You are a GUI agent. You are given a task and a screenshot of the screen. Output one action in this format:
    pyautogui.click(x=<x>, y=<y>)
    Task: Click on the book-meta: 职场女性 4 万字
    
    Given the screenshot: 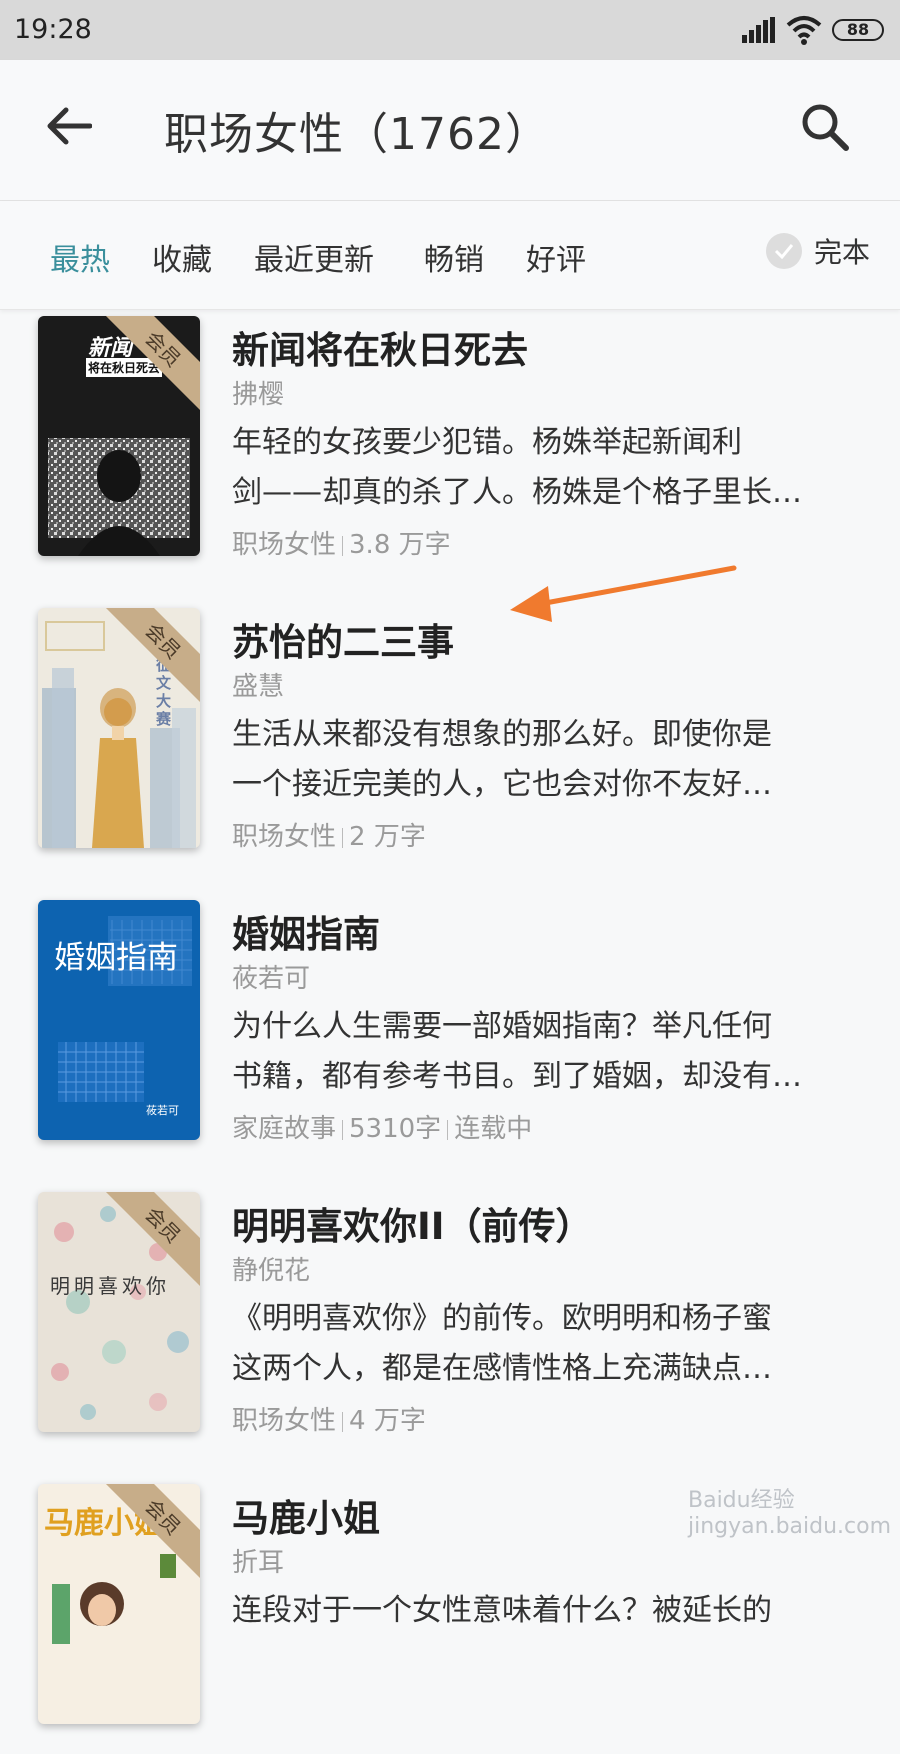 What is the action you would take?
    pyautogui.click(x=329, y=1418)
    